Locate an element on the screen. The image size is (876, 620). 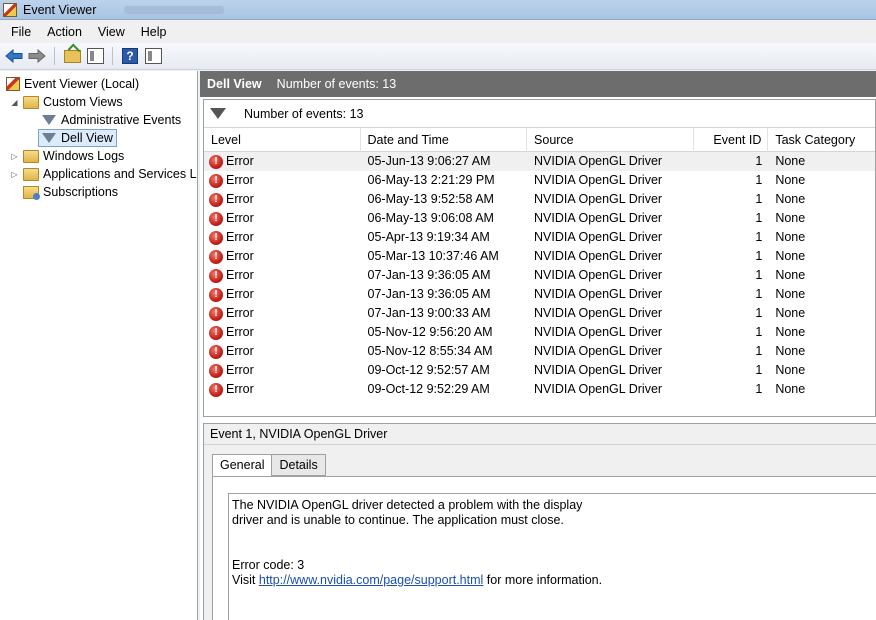
column-header-event-id: Event ID is located at coordinates (731, 140).